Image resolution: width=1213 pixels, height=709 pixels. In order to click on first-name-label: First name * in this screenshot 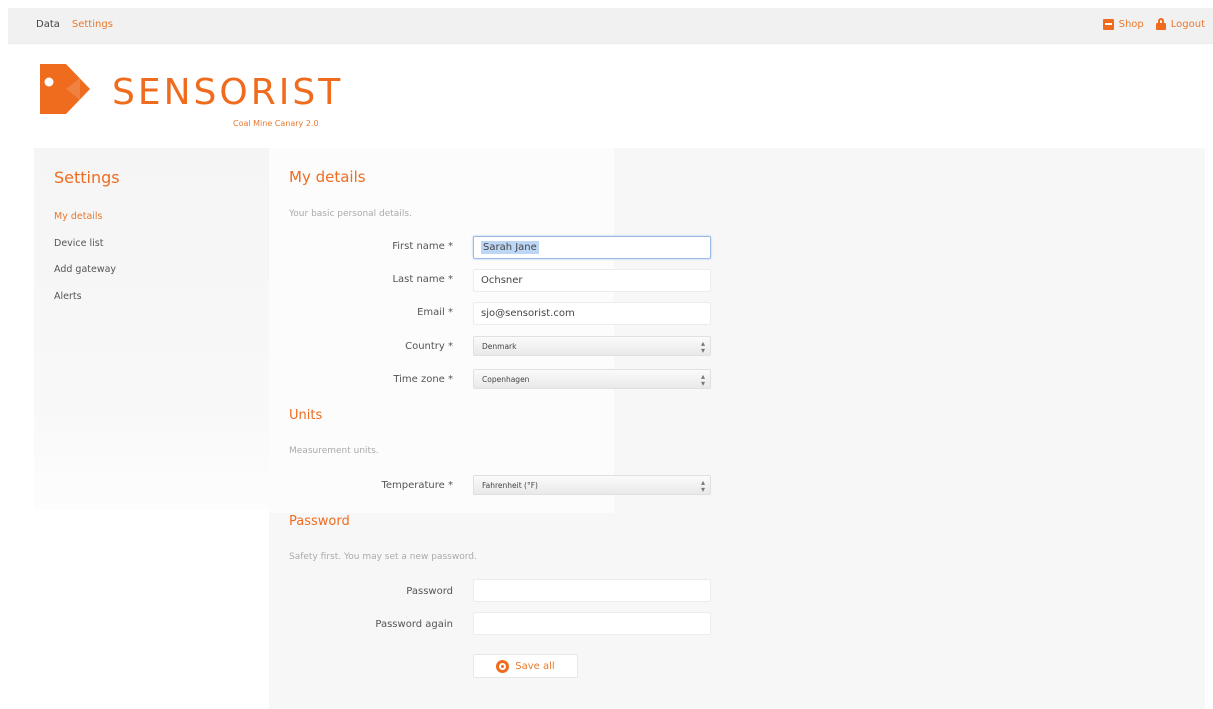, I will do `click(422, 246)`.